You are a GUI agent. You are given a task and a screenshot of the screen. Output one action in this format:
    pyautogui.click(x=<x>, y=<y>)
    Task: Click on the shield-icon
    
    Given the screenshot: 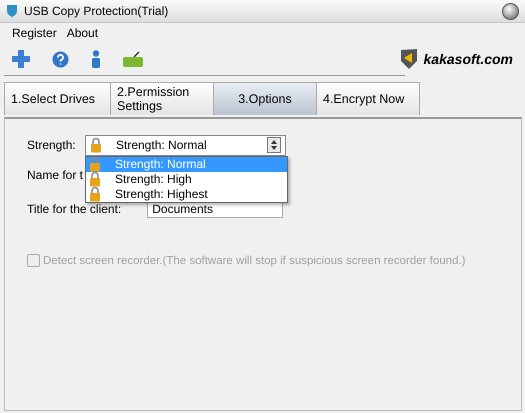 What is the action you would take?
    pyautogui.click(x=12, y=11)
    